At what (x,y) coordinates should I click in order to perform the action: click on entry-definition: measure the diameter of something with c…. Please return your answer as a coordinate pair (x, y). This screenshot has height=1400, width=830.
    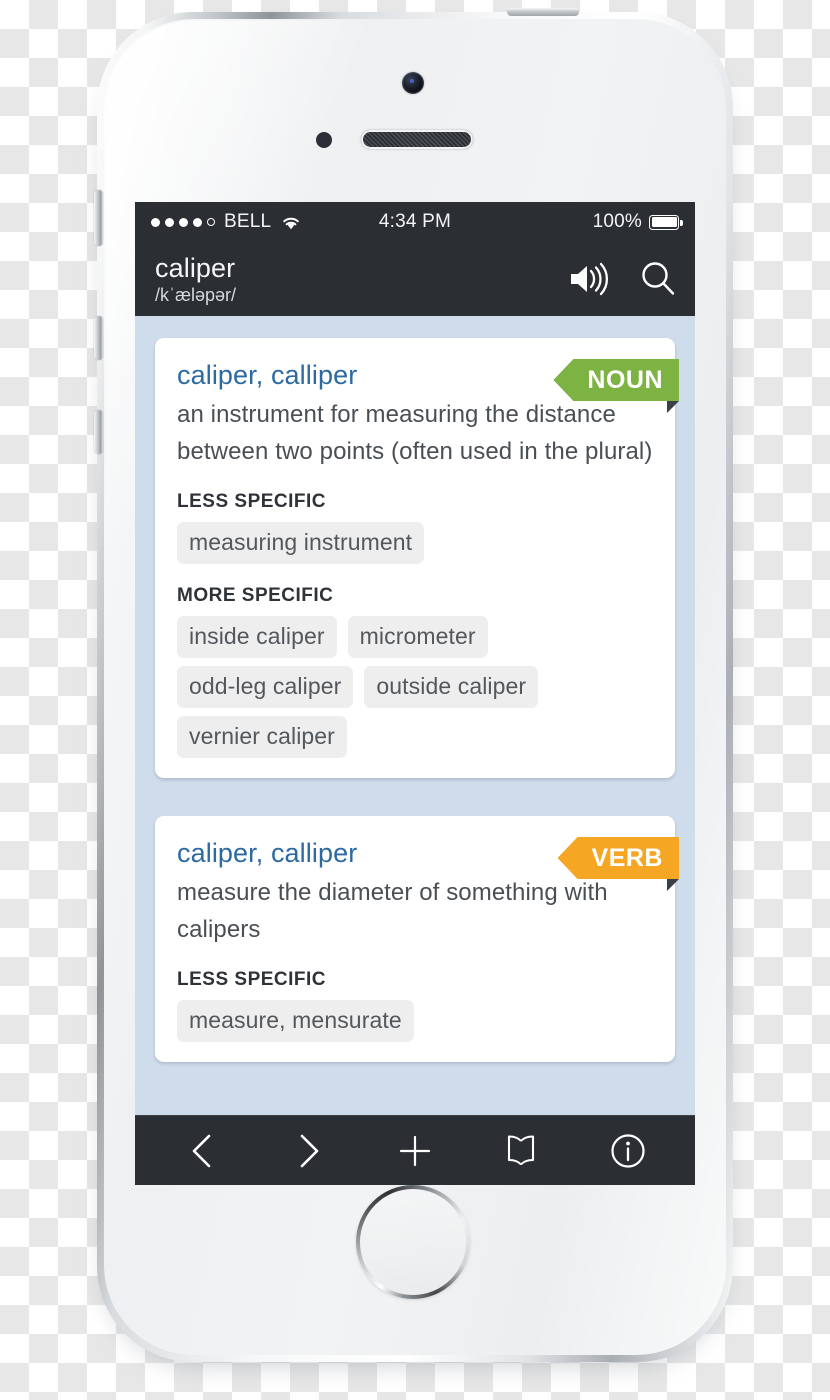
    Looking at the image, I should click on (392, 911).